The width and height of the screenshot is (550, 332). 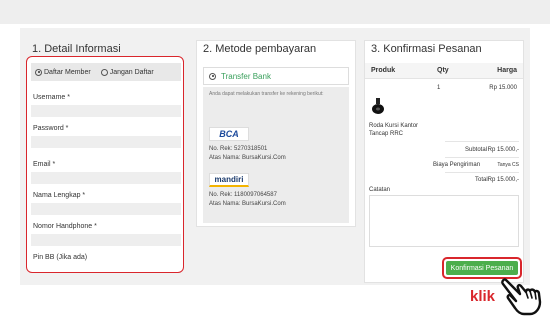 What do you see at coordinates (67, 72) in the screenshot?
I see `radio-label: Daftar Member` at bounding box center [67, 72].